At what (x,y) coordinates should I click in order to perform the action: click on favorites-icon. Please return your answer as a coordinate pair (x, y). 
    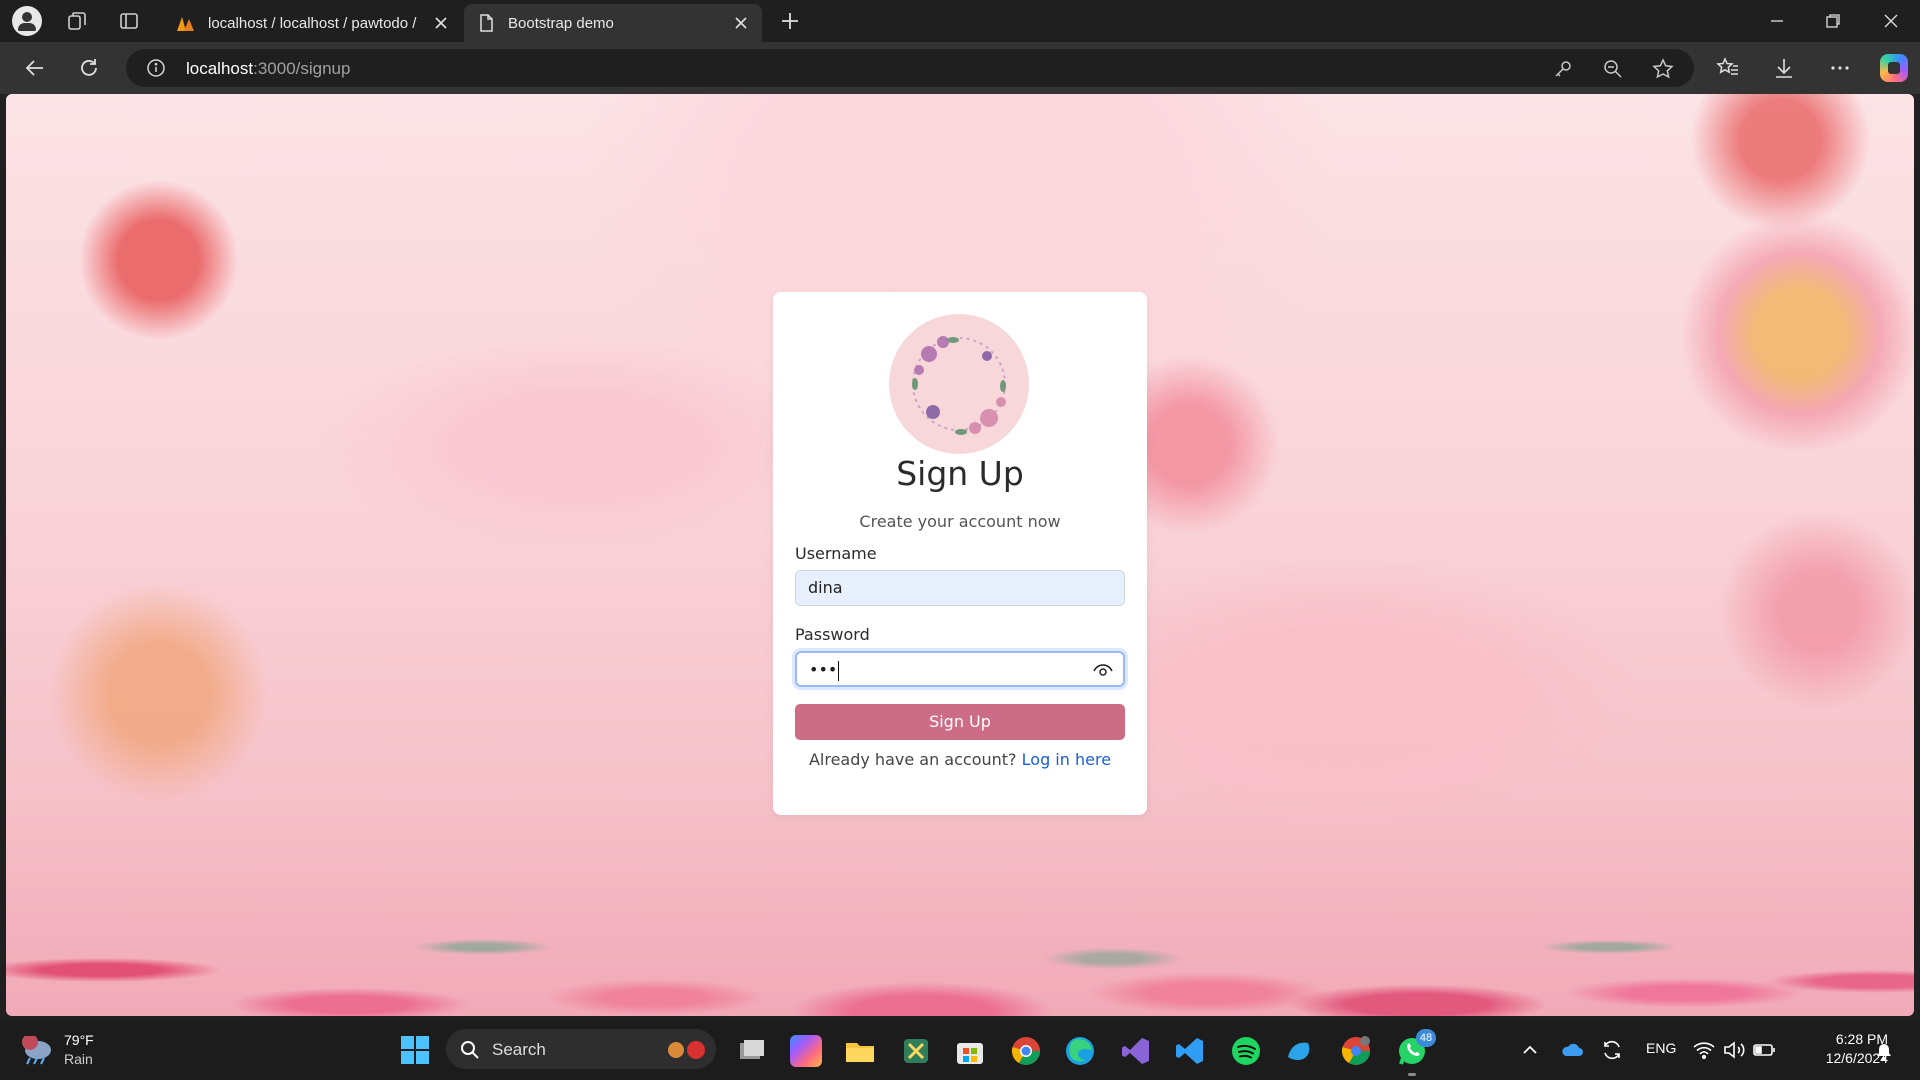
    Looking at the image, I should click on (1728, 68).